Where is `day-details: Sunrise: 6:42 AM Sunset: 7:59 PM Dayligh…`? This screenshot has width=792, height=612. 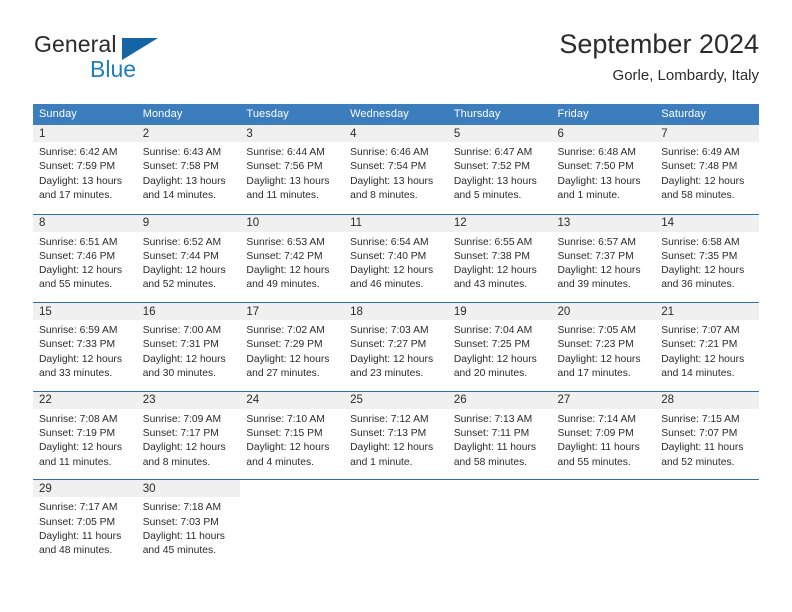
day-details: Sunrise: 6:42 AM Sunset: 7:59 PM Dayligh… is located at coordinates (85, 172).